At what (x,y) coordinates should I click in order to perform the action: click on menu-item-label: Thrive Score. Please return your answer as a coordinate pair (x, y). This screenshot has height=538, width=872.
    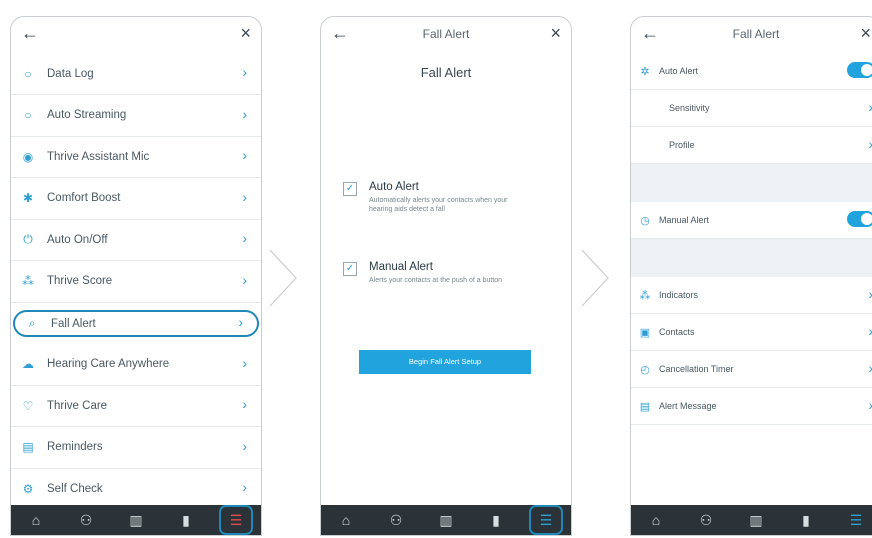
    Looking at the image, I should click on (80, 281).